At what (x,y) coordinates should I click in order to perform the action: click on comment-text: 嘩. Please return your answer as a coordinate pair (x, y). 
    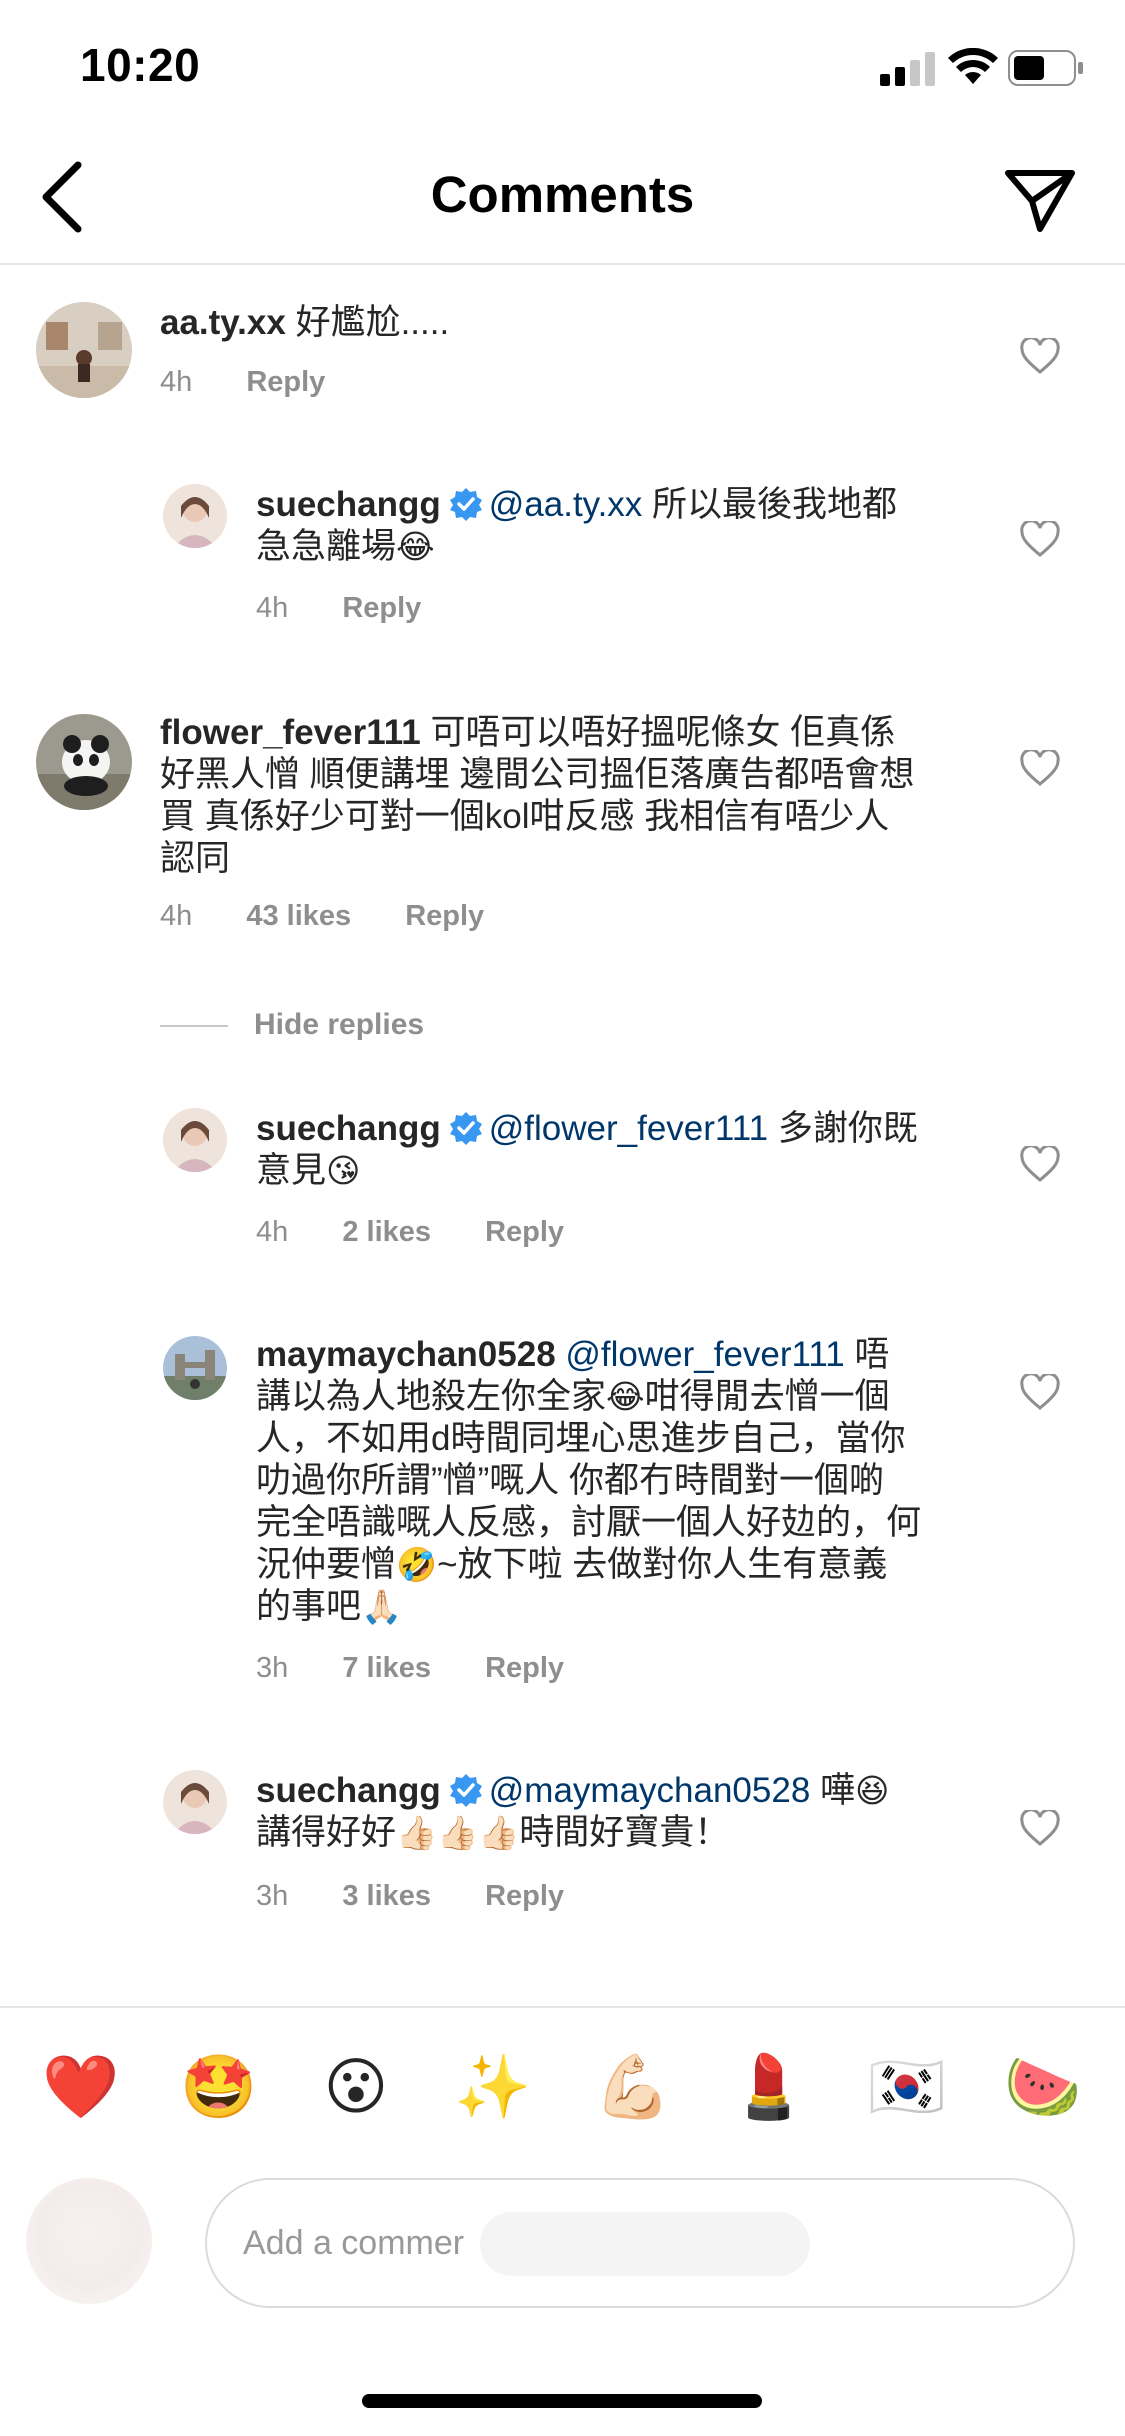
    Looking at the image, I should click on (838, 1790).